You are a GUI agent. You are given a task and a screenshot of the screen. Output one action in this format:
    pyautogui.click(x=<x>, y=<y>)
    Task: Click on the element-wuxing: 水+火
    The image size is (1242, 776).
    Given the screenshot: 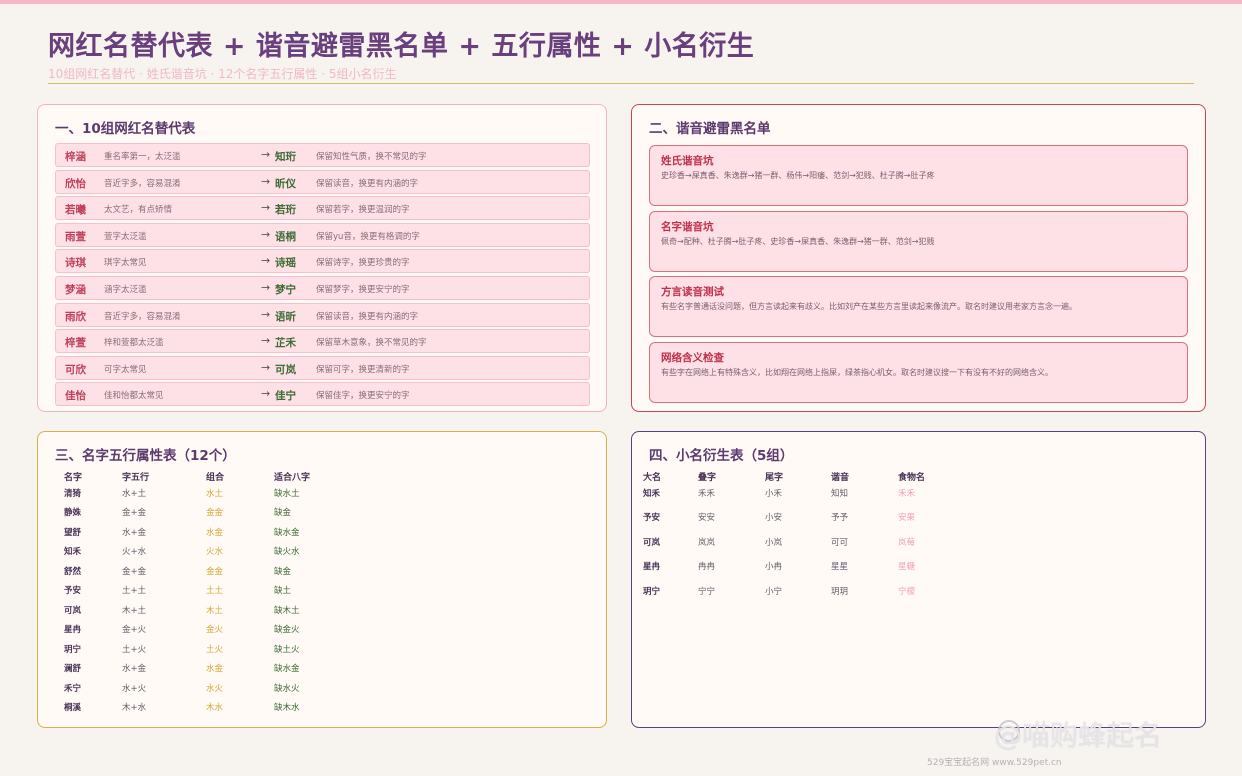 What is the action you would take?
    pyautogui.click(x=134, y=688)
    